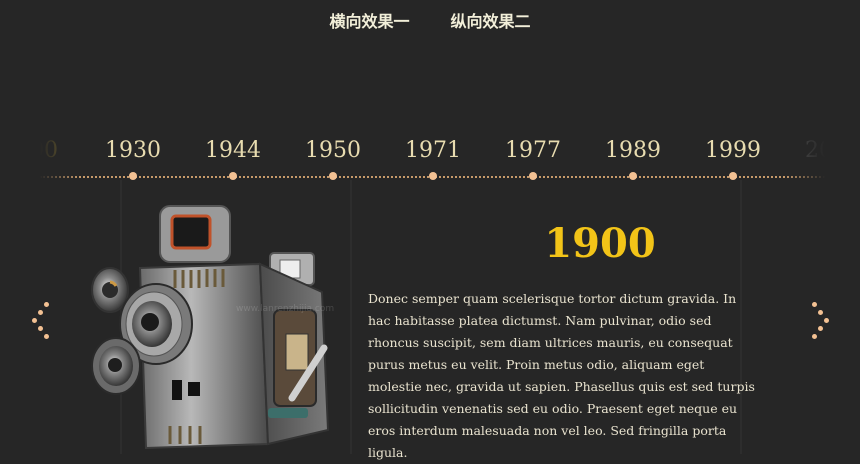 The width and height of the screenshot is (860, 464). What do you see at coordinates (233, 150) in the screenshot?
I see `timeline-year-1944: 1944` at bounding box center [233, 150].